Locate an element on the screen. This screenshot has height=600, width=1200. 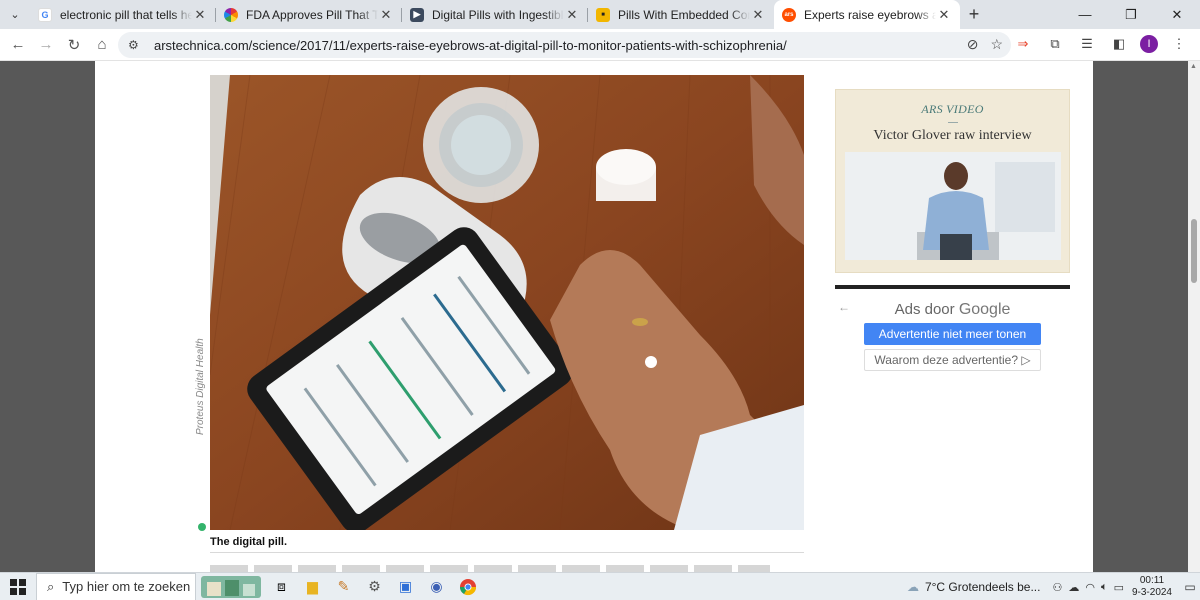
tab-3: ■ Pills With Embedded Computer ✕ is located at coordinates (681, 14).